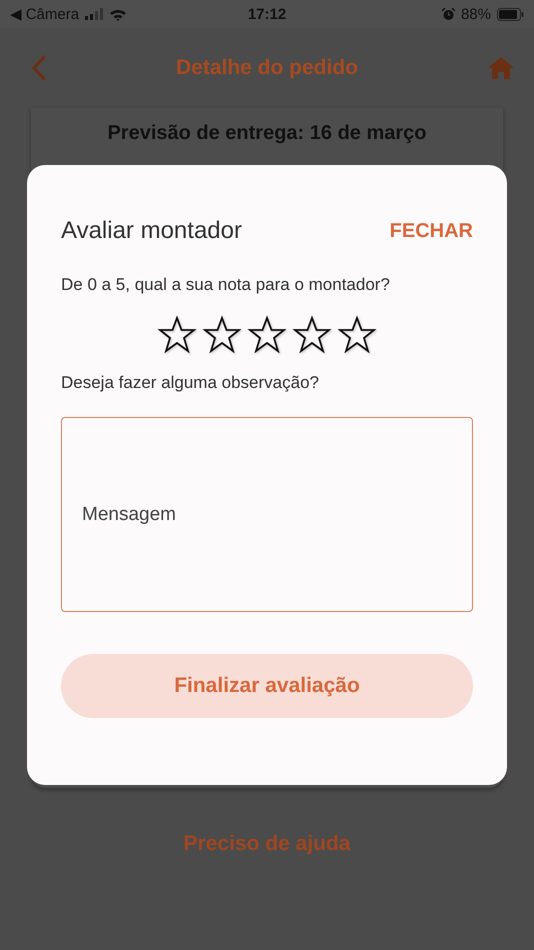 Image resolution: width=534 pixels, height=950 pixels. I want to click on clock-time: 17:12, so click(267, 14).